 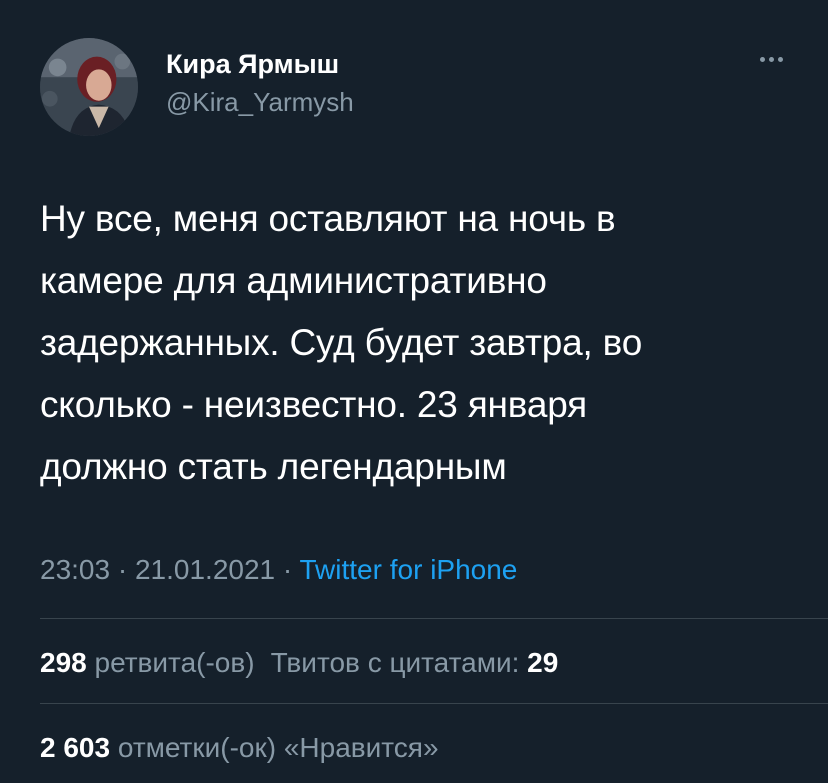 I want to click on avatar-photo, so click(x=89, y=87).